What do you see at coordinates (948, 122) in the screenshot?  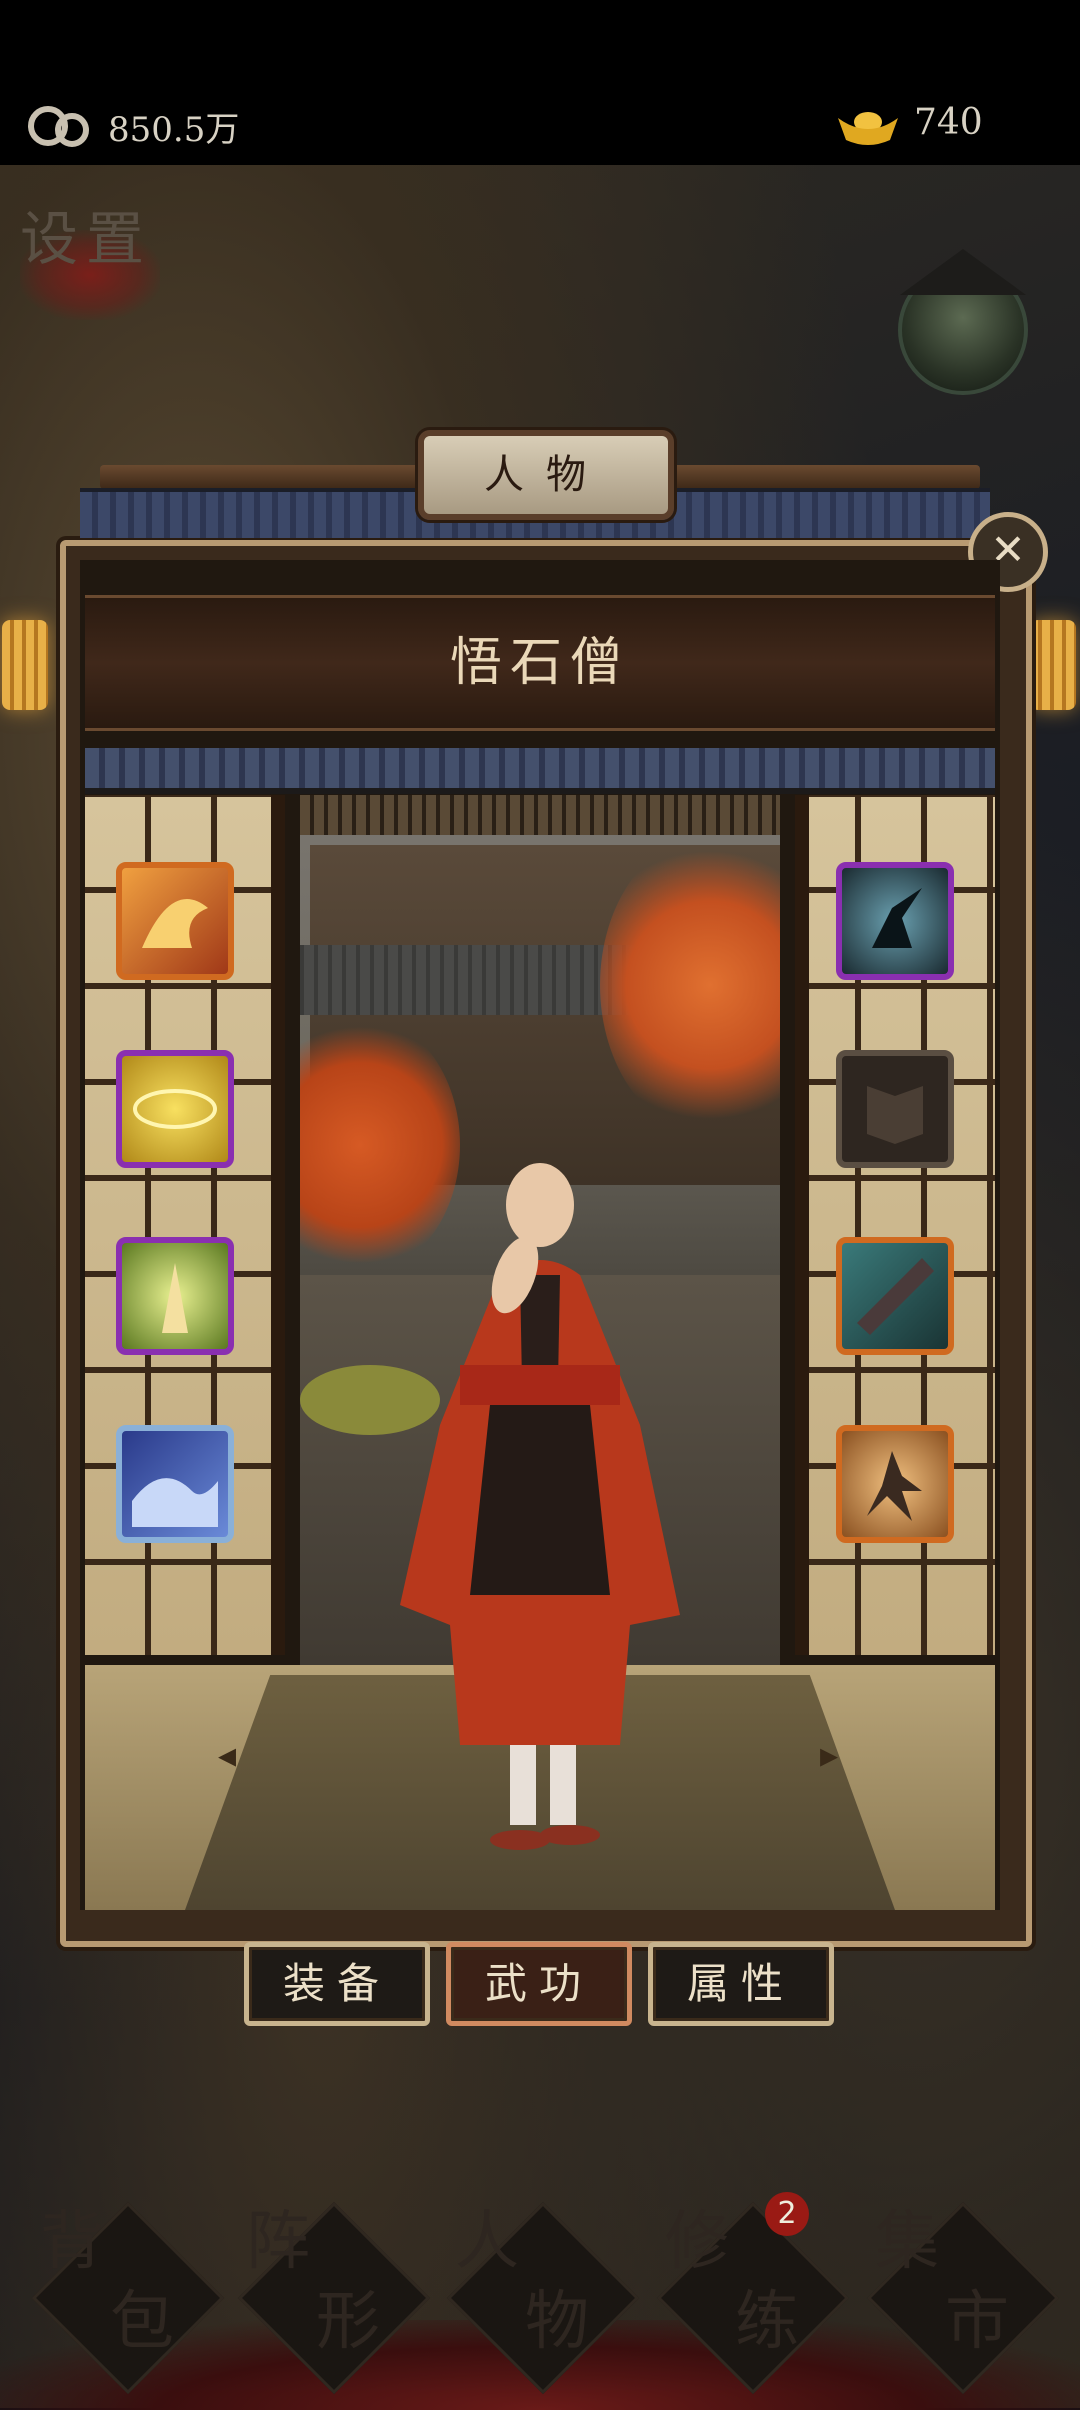 I see `ingot-amount: 740` at bounding box center [948, 122].